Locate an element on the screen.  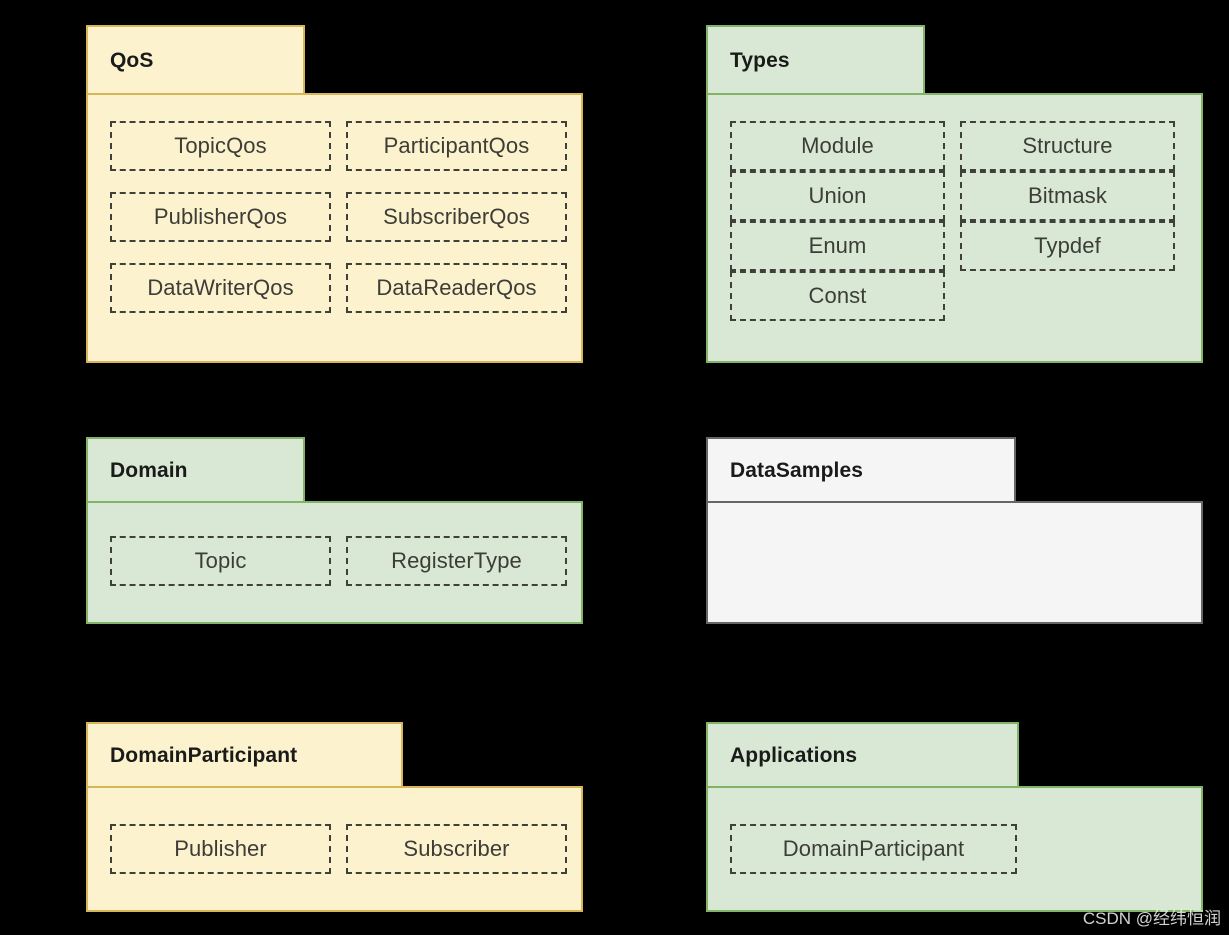
package-types-title: Types is located at coordinates (760, 60).